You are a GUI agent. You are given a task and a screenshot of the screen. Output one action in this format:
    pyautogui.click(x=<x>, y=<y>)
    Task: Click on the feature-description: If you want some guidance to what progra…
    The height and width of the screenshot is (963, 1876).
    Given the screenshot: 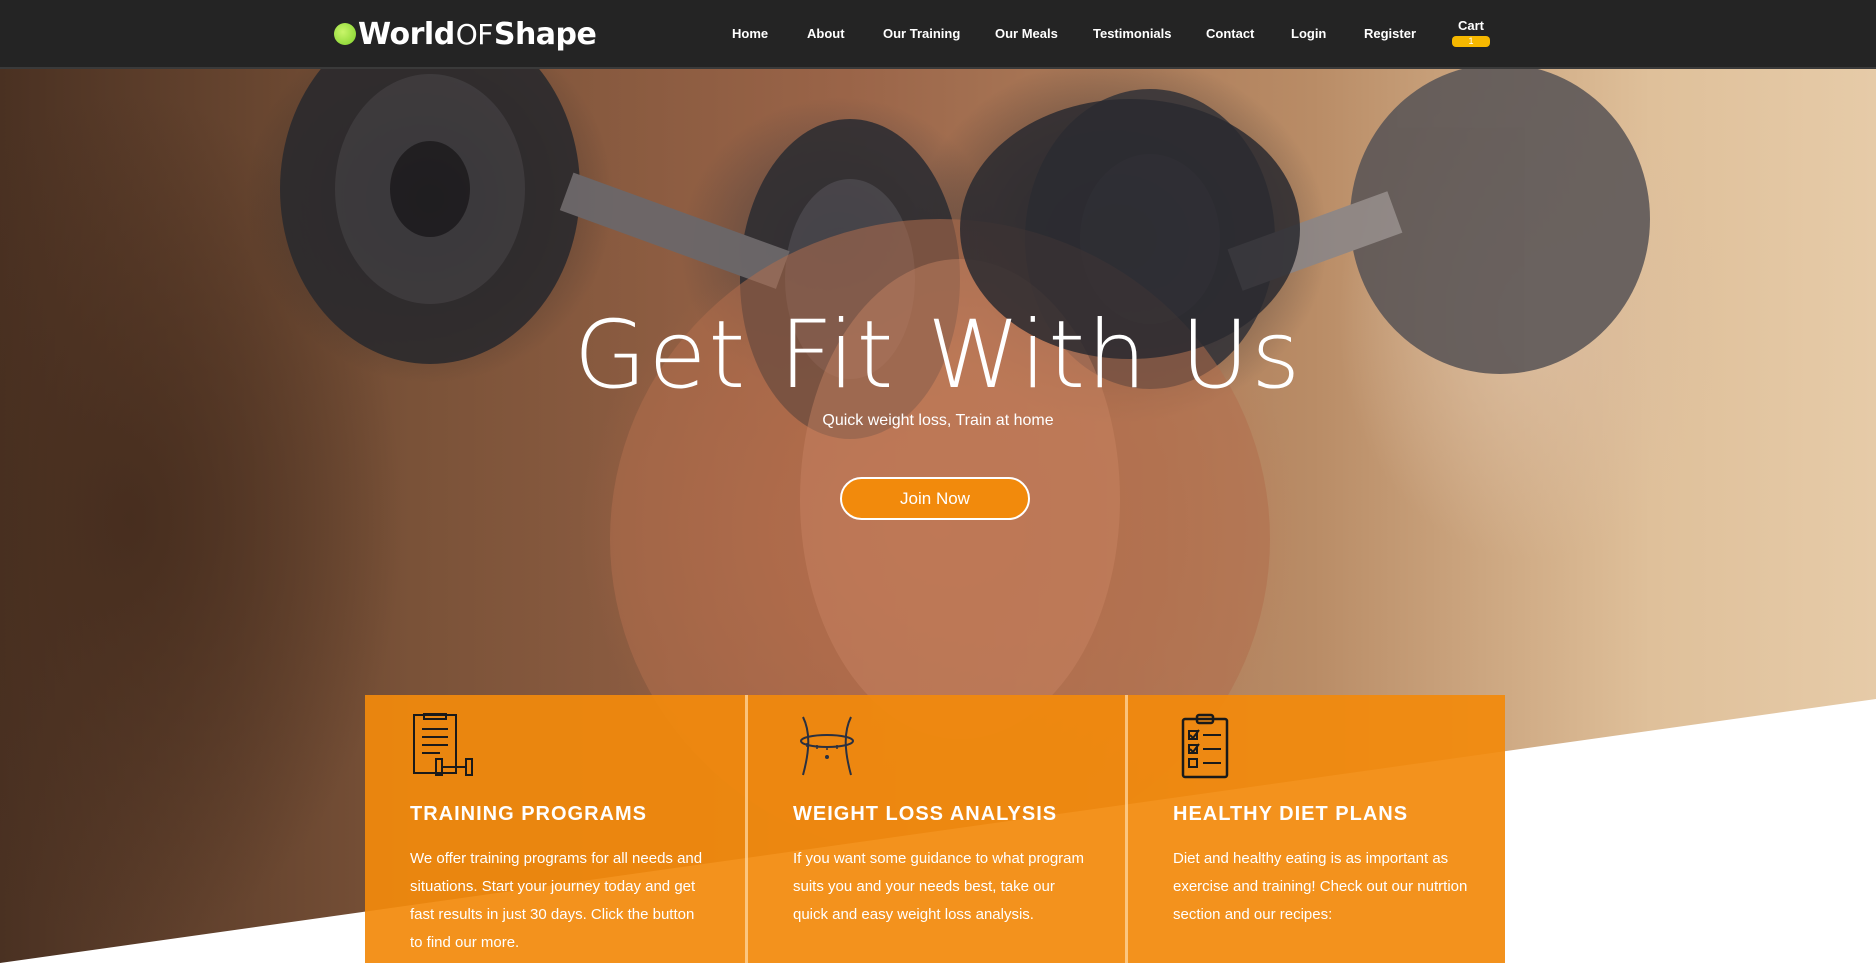 What is the action you would take?
    pyautogui.click(x=938, y=886)
    